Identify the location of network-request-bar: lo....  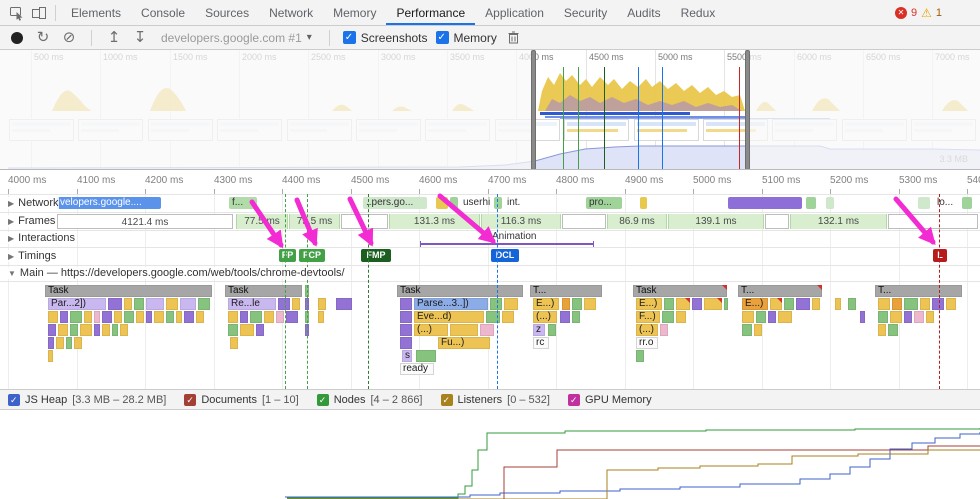
(946, 203).